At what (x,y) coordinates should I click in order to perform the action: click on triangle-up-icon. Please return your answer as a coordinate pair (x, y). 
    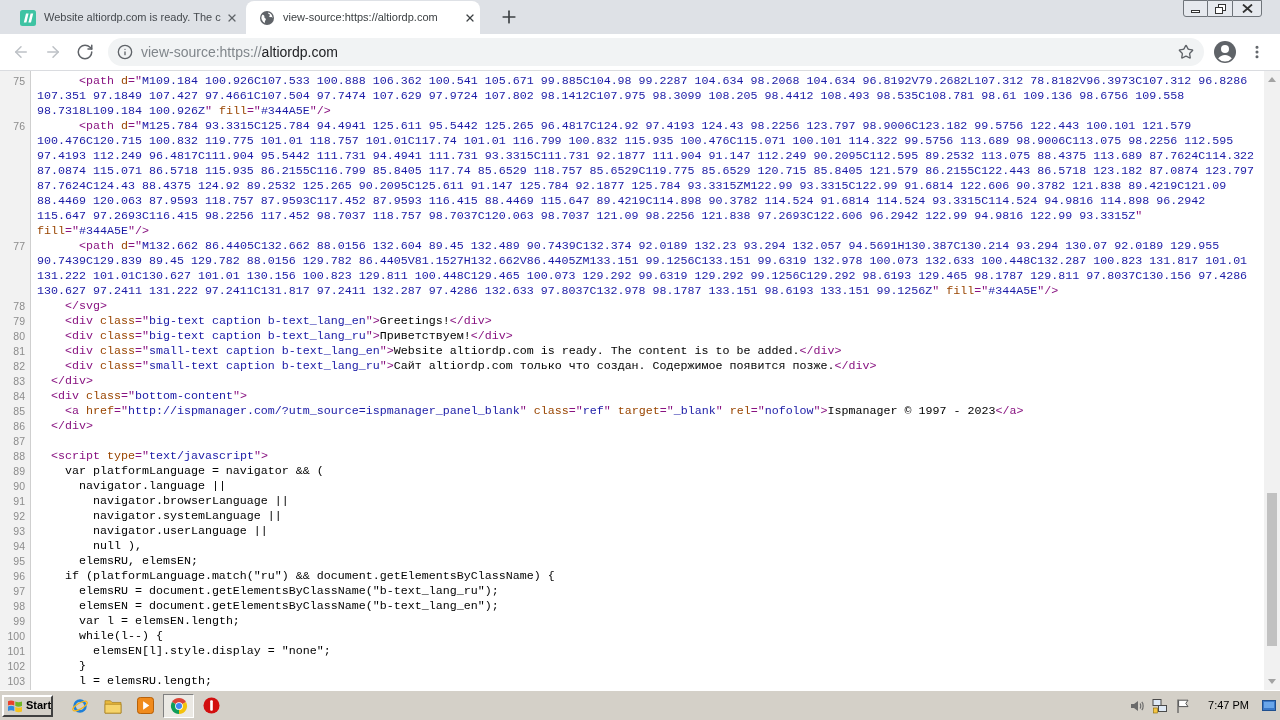
    Looking at the image, I should click on (1272, 79).